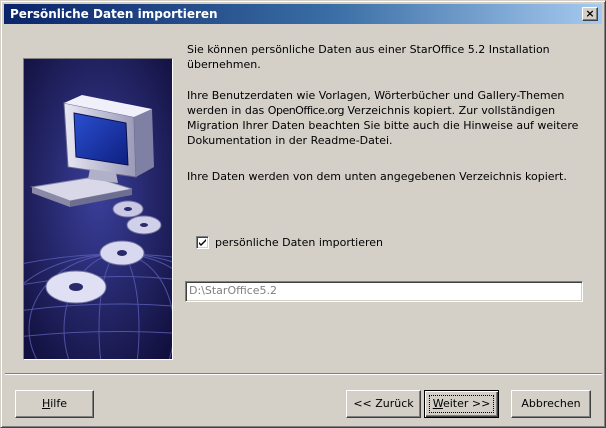 This screenshot has height=428, width=606. Describe the element at coordinates (46, 403) in the screenshot. I see `help-button-accel: H` at that location.